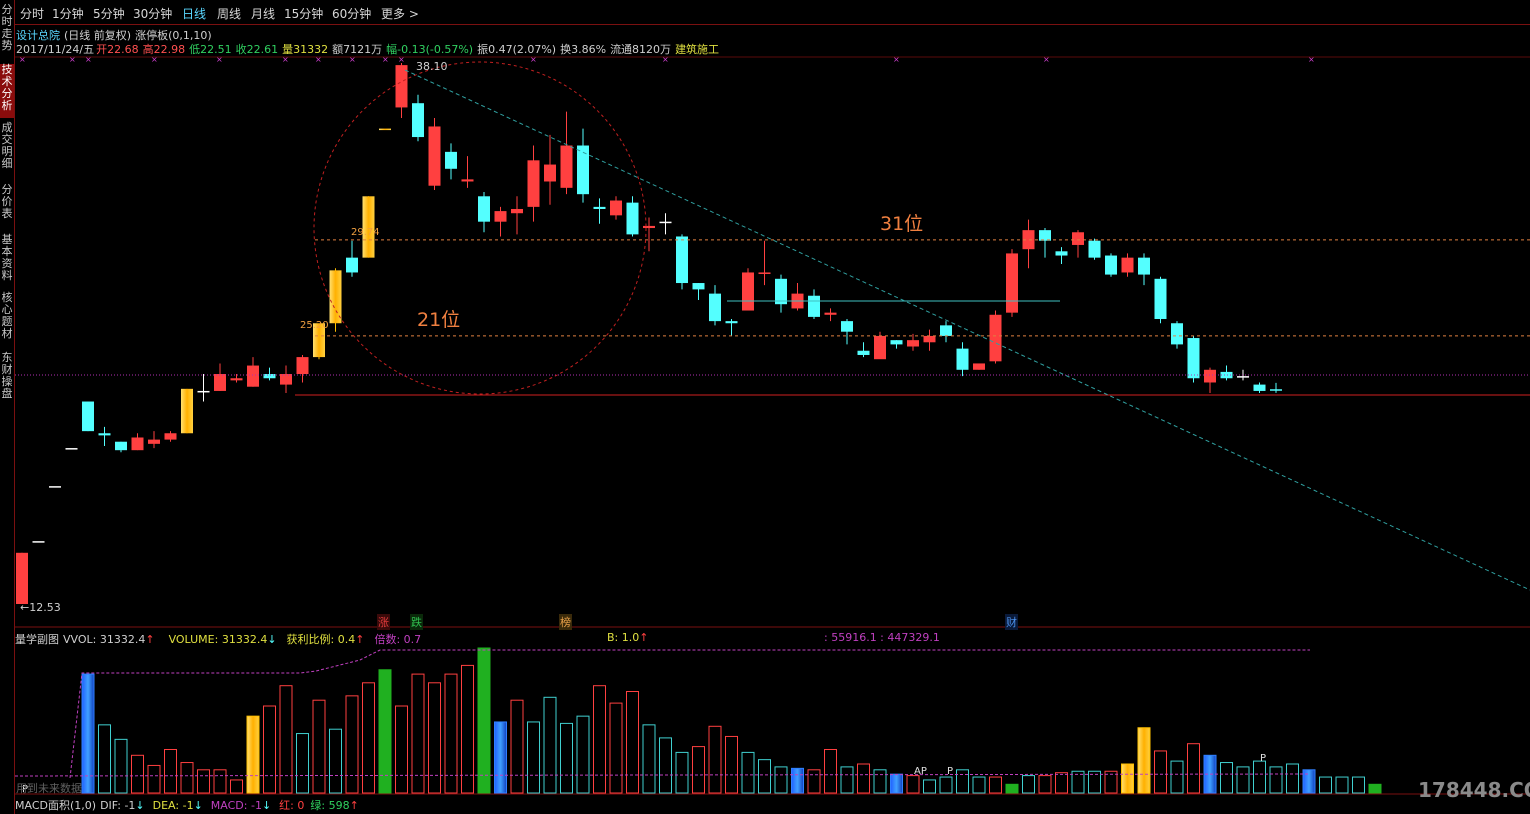  I want to click on event-marker-fall: 跌, so click(416, 622).